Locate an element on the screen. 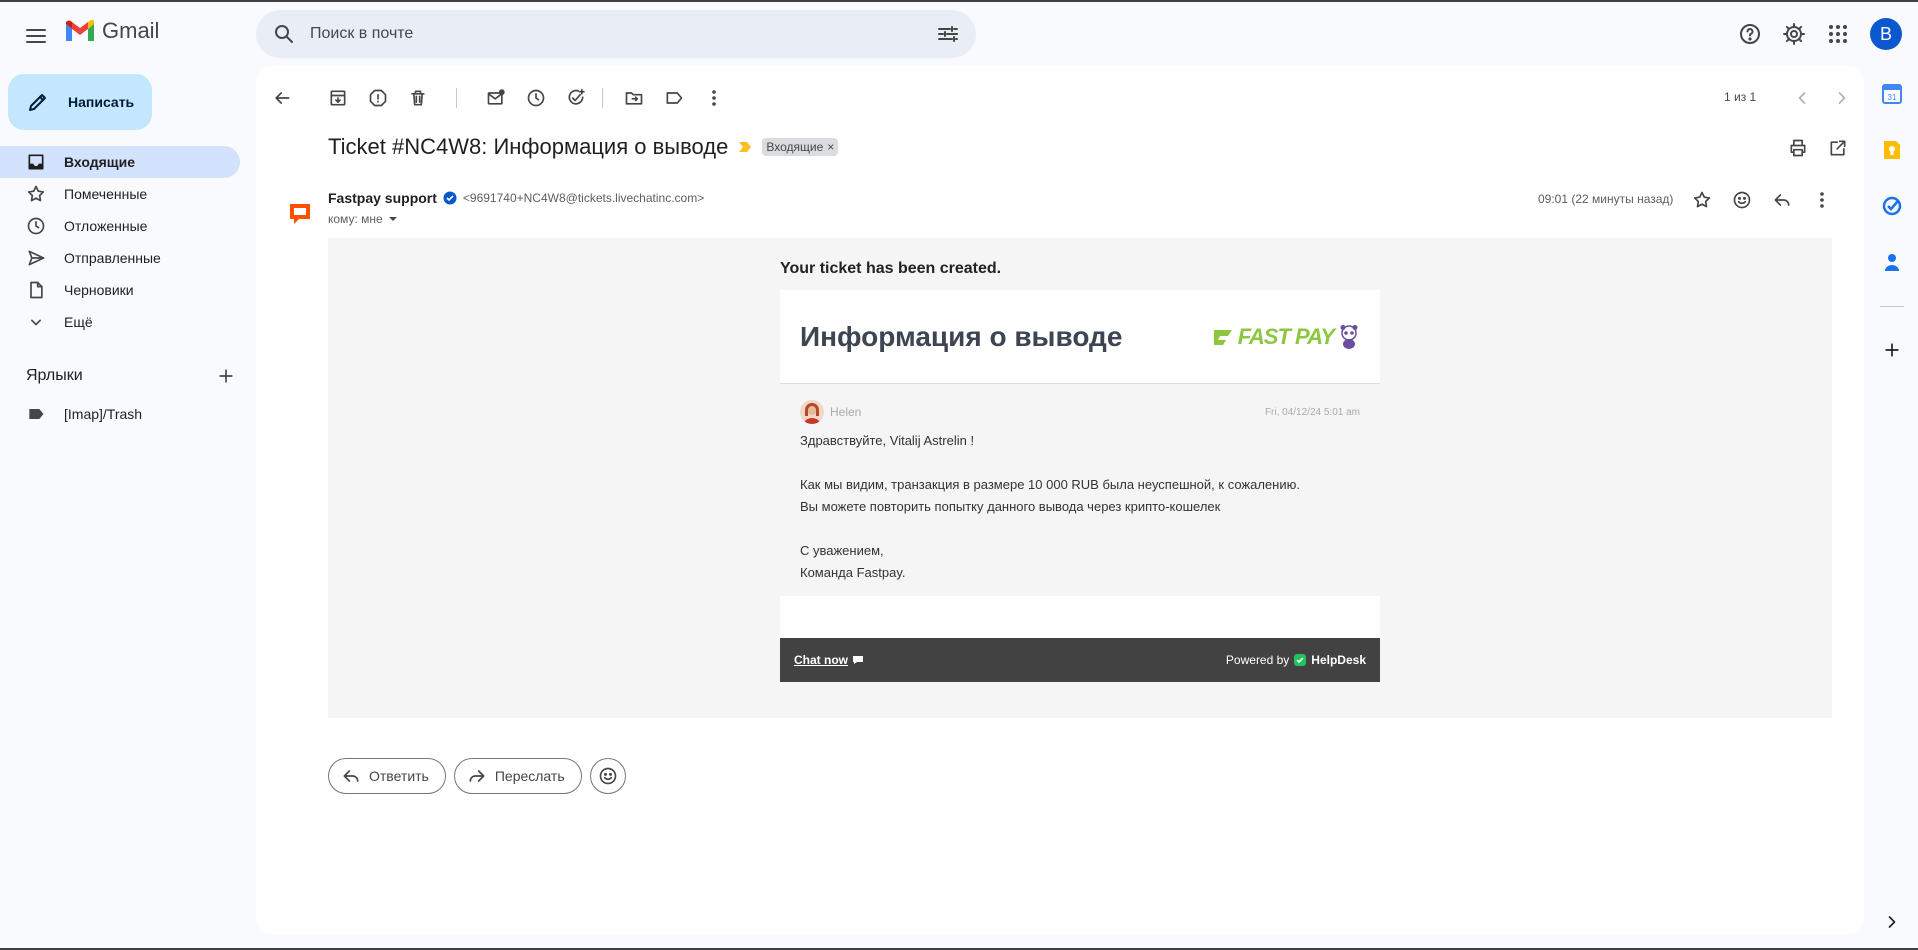 This screenshot has height=950, width=1918. tasks-icon is located at coordinates (1892, 206).